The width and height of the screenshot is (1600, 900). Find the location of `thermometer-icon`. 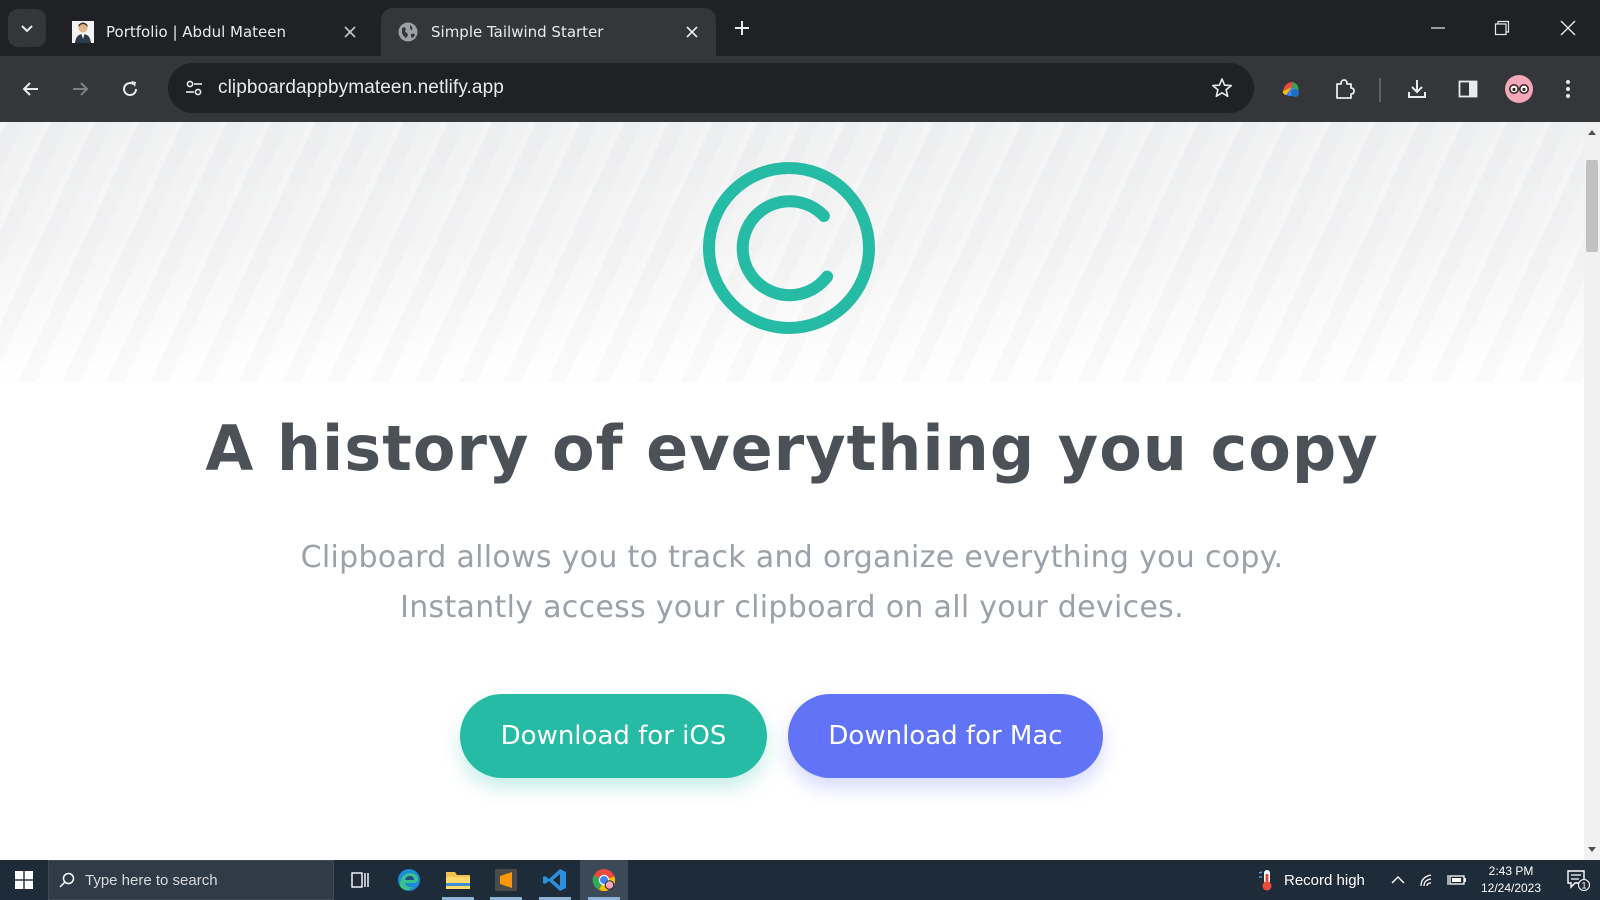

thermometer-icon is located at coordinates (1265, 880).